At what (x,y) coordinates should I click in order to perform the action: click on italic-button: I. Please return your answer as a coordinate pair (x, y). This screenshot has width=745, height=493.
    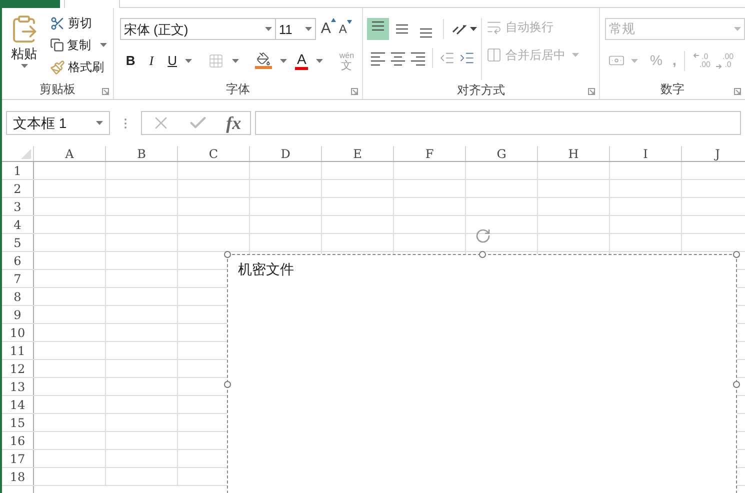
    Looking at the image, I should click on (151, 60).